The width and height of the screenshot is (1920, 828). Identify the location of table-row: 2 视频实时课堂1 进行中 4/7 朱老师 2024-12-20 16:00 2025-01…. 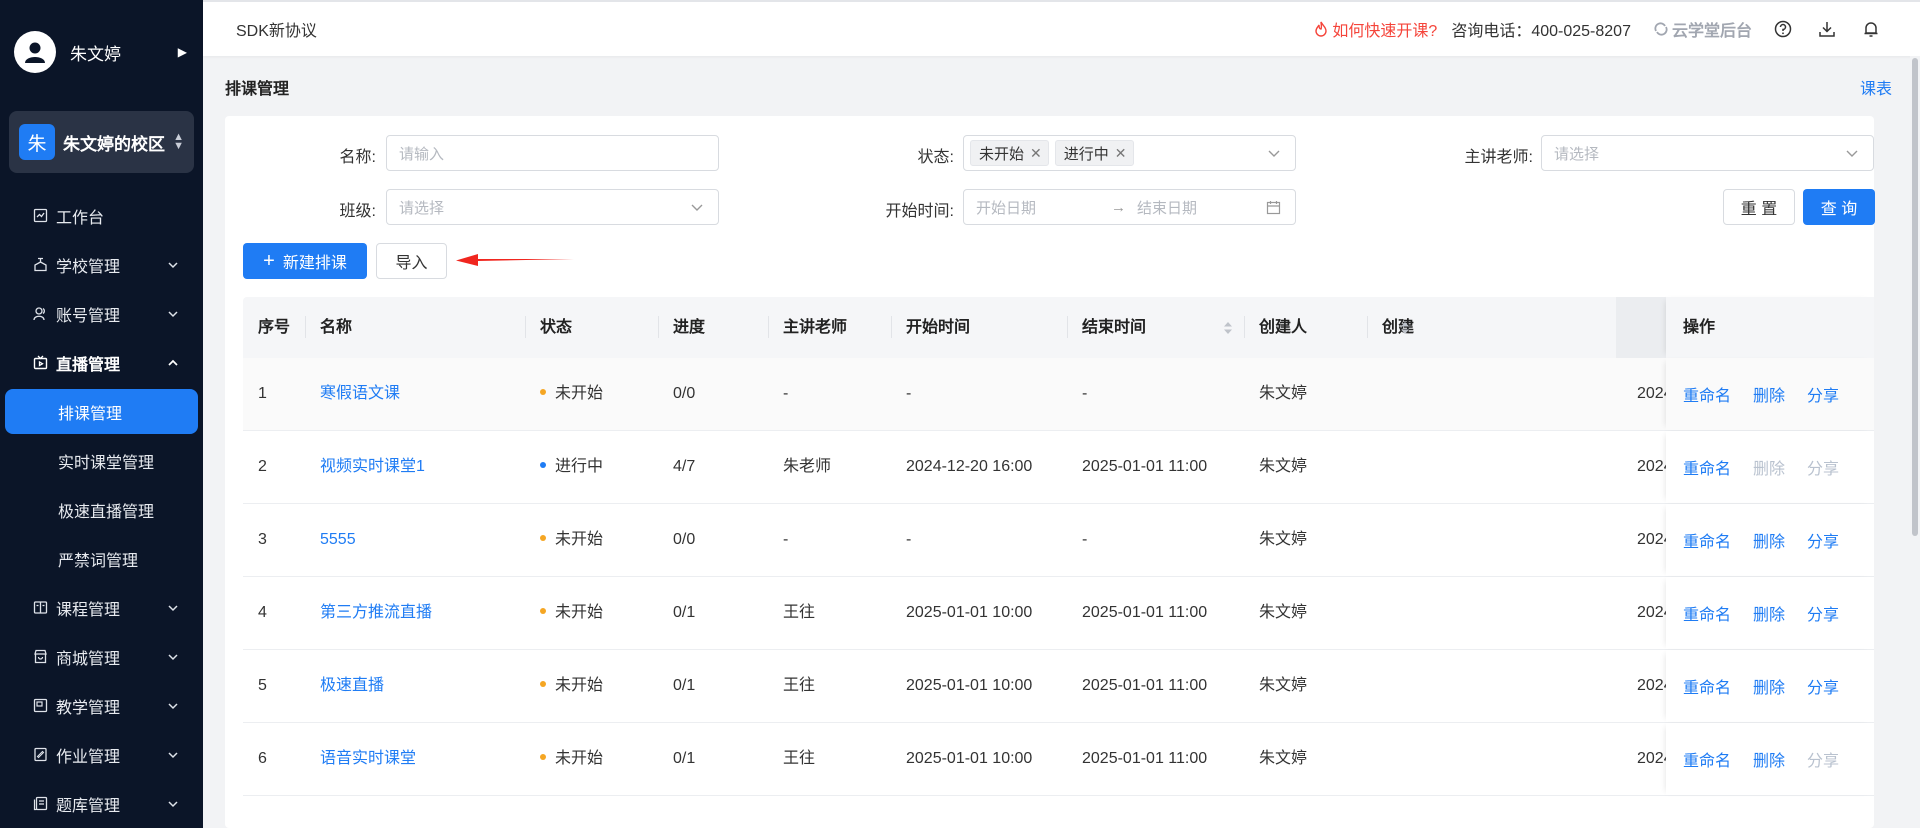
(1058, 467).